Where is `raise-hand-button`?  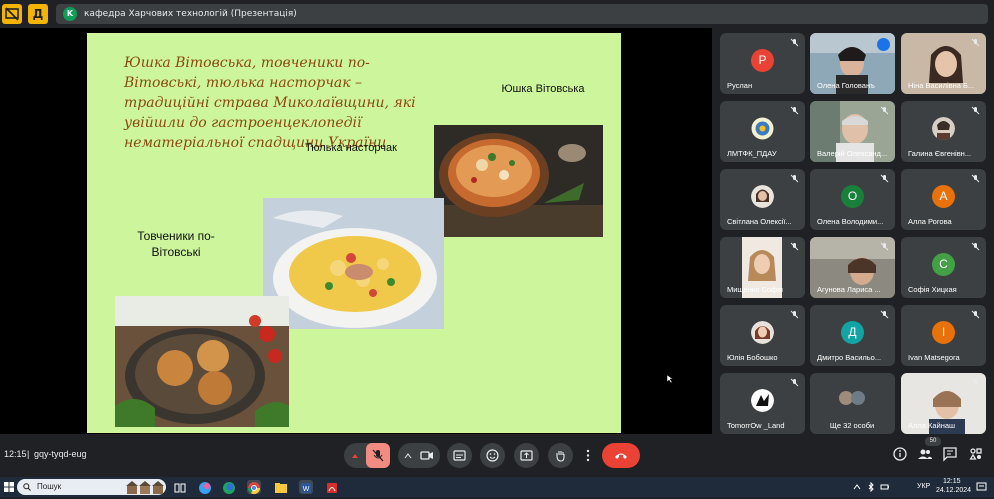
raise-hand-button is located at coordinates (560, 455).